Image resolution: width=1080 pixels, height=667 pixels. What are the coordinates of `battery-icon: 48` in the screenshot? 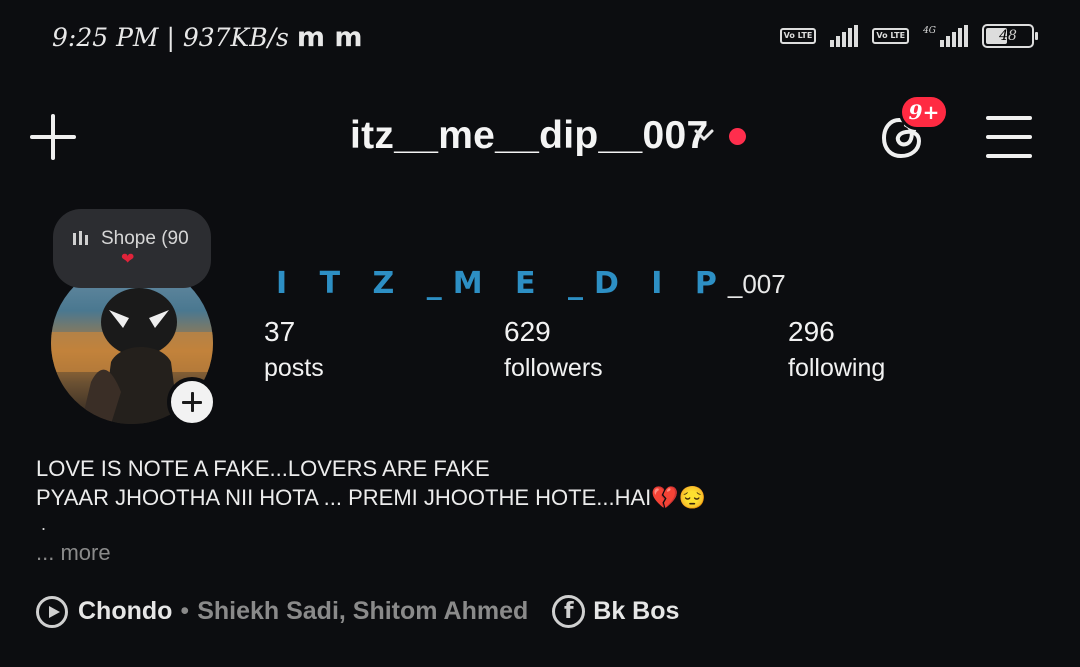 It's located at (1010, 36).